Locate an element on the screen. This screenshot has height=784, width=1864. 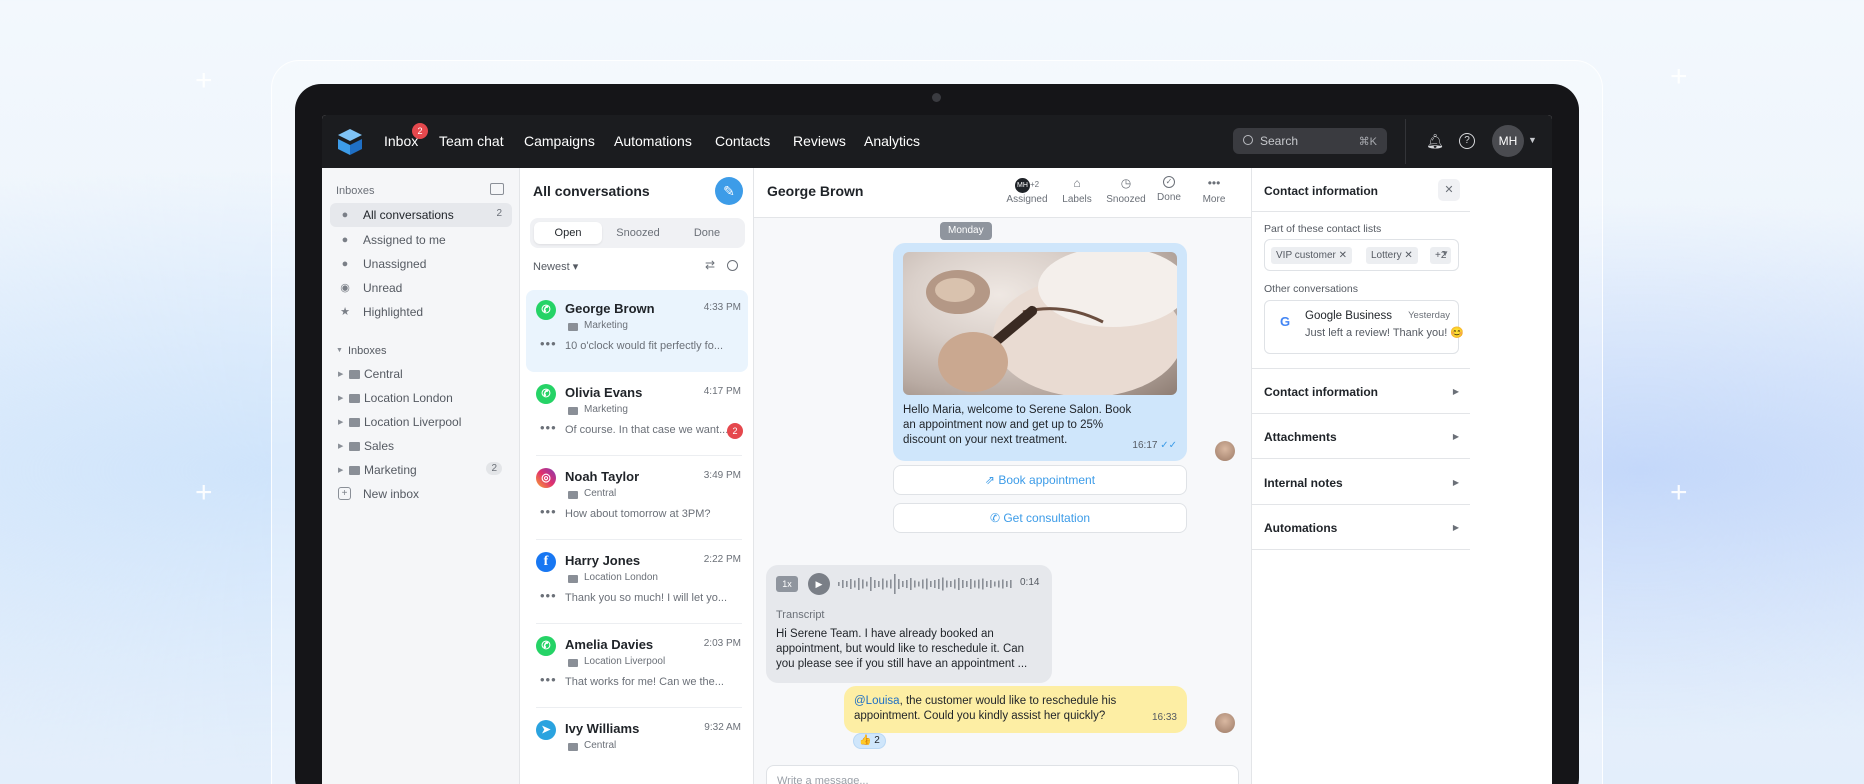
accordion-attachments: Attachments ▶ is located at coordinates (1361, 438).